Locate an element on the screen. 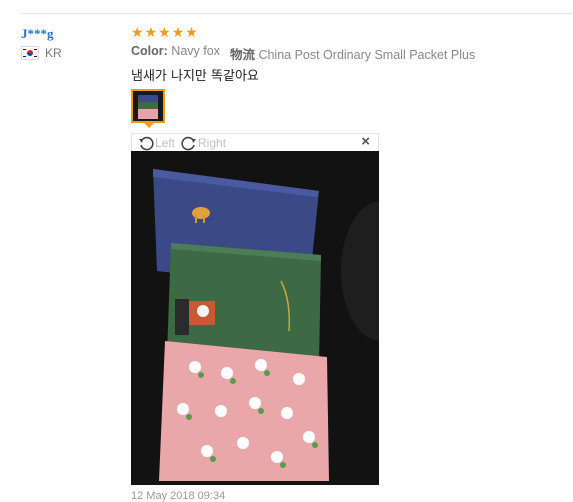 The height and width of the screenshot is (502, 573). top-divider is located at coordinates (296, 13).